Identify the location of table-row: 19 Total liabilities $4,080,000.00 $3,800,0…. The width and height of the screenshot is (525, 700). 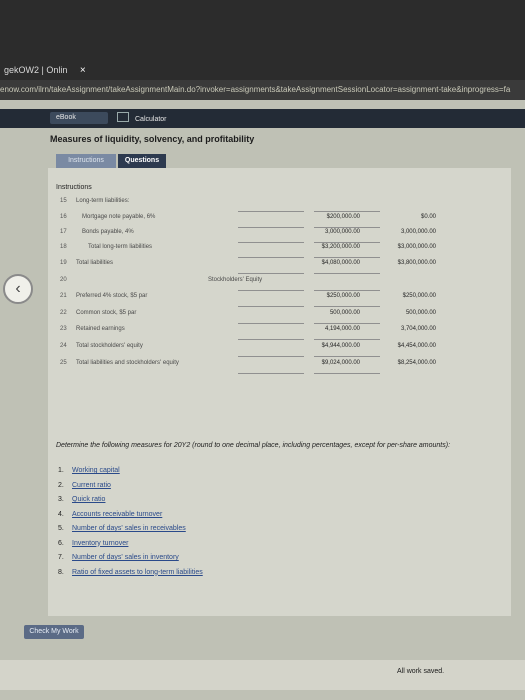
(253, 267).